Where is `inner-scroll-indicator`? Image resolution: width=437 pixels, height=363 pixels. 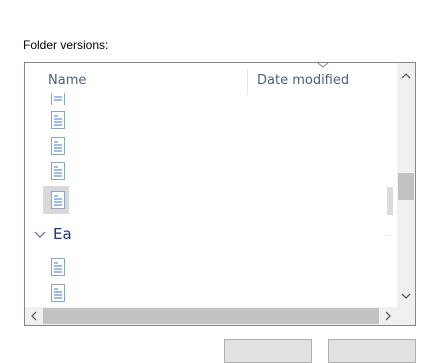 inner-scroll-indicator is located at coordinates (390, 201).